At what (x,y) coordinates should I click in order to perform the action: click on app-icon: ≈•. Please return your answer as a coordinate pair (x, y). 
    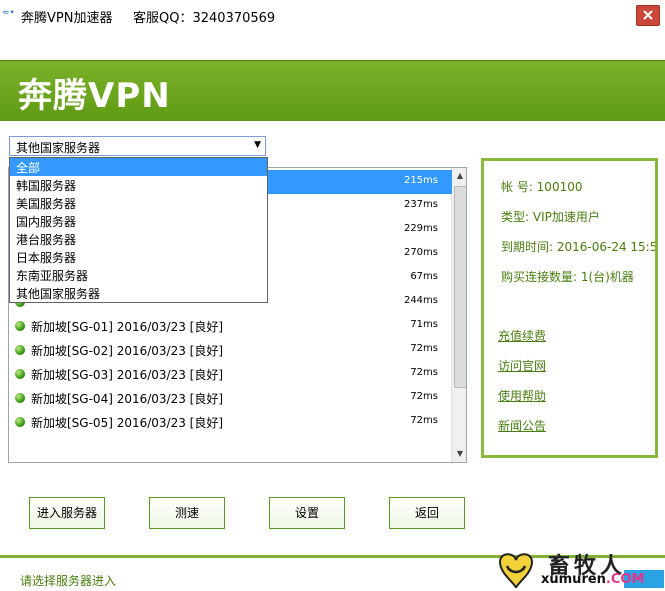
    Looking at the image, I should click on (8, 13).